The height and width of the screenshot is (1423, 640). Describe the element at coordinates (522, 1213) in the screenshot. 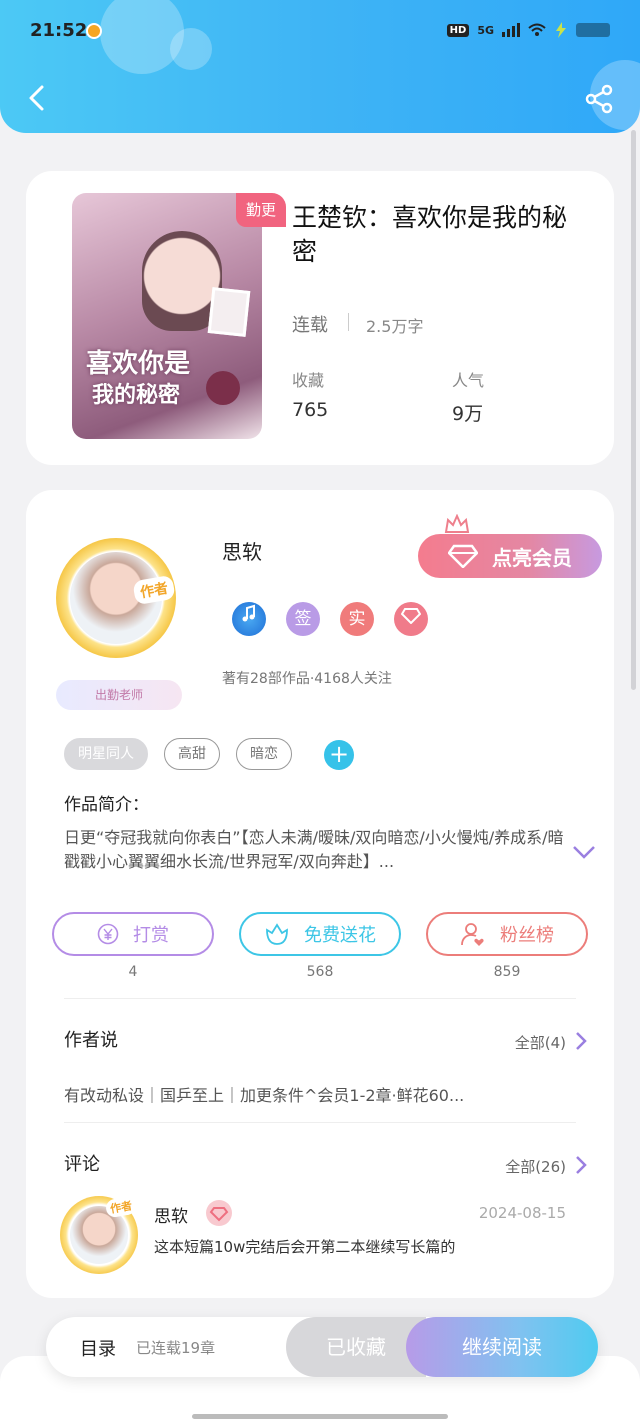

I see `comment-date: 2024-08-15` at that location.